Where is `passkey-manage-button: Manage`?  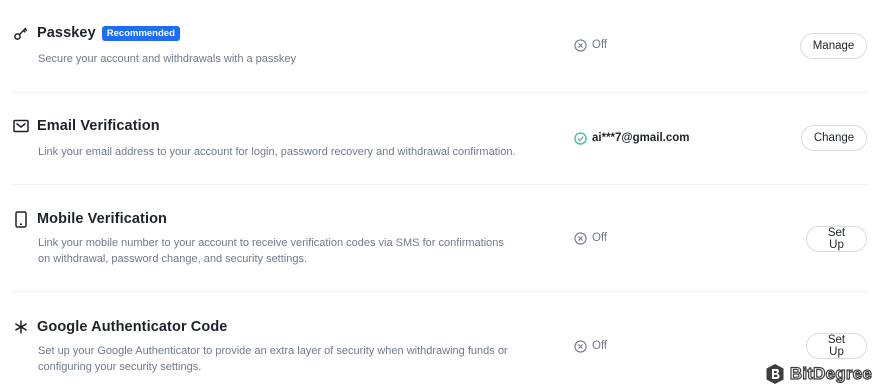
passkey-manage-button: Manage is located at coordinates (833, 46).